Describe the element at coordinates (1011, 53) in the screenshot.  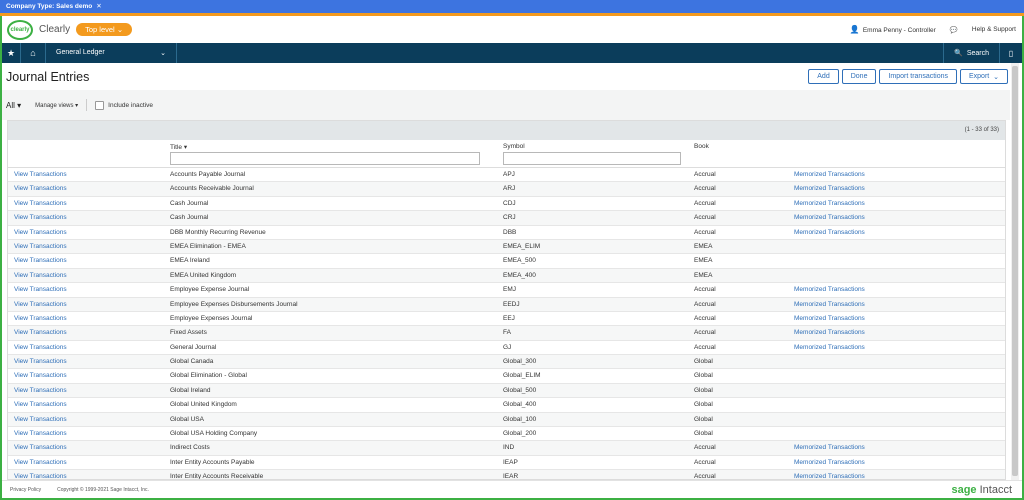
I see `bookmark-icon: ▯` at that location.